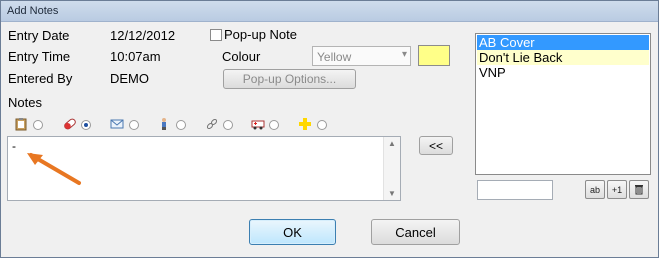  Describe the element at coordinates (492, 72) in the screenshot. I see `list-item-label: VNP` at that location.